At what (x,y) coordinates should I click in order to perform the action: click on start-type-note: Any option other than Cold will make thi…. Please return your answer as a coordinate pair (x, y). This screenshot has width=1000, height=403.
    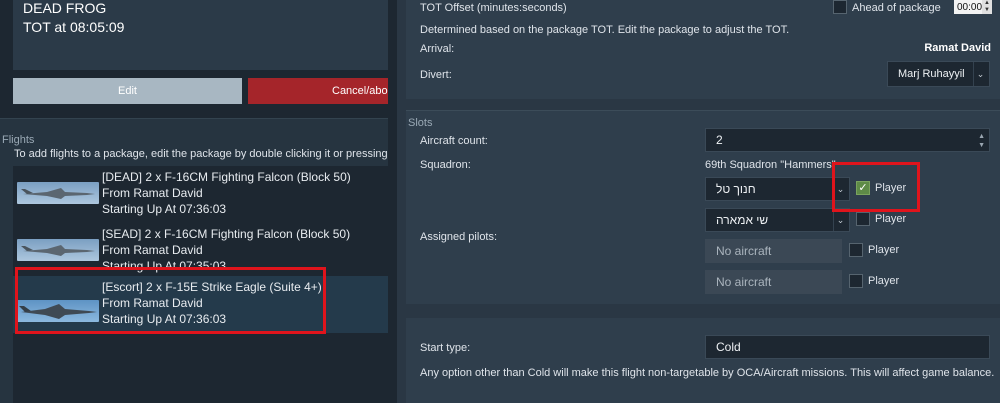
    Looking at the image, I should click on (707, 373).